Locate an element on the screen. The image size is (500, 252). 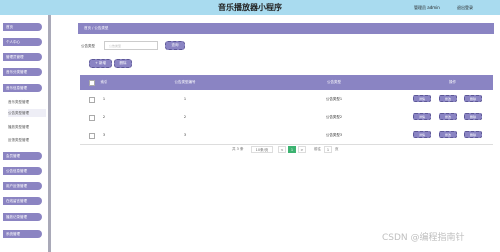
prev-page-button: < is located at coordinates (282, 149).